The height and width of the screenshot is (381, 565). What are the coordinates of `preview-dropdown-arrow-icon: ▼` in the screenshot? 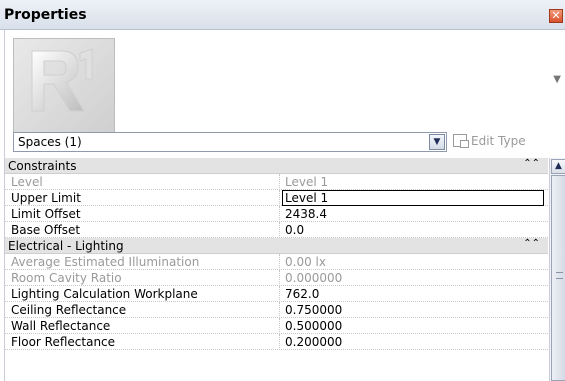 It's located at (557, 79).